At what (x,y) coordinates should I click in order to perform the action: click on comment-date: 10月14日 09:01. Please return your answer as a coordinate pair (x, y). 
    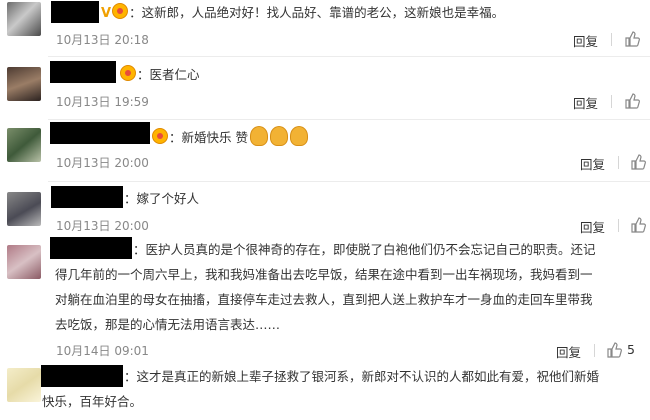
    Looking at the image, I should click on (102, 351).